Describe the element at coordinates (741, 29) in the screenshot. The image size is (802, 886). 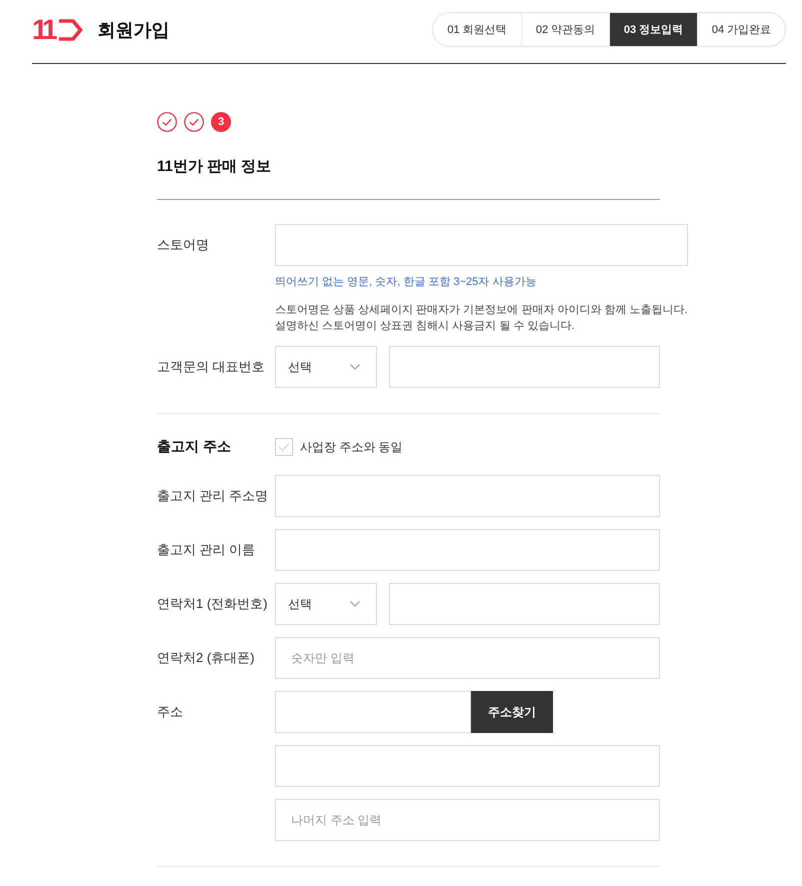
I see `wizard-step: 04 가입완료` at that location.